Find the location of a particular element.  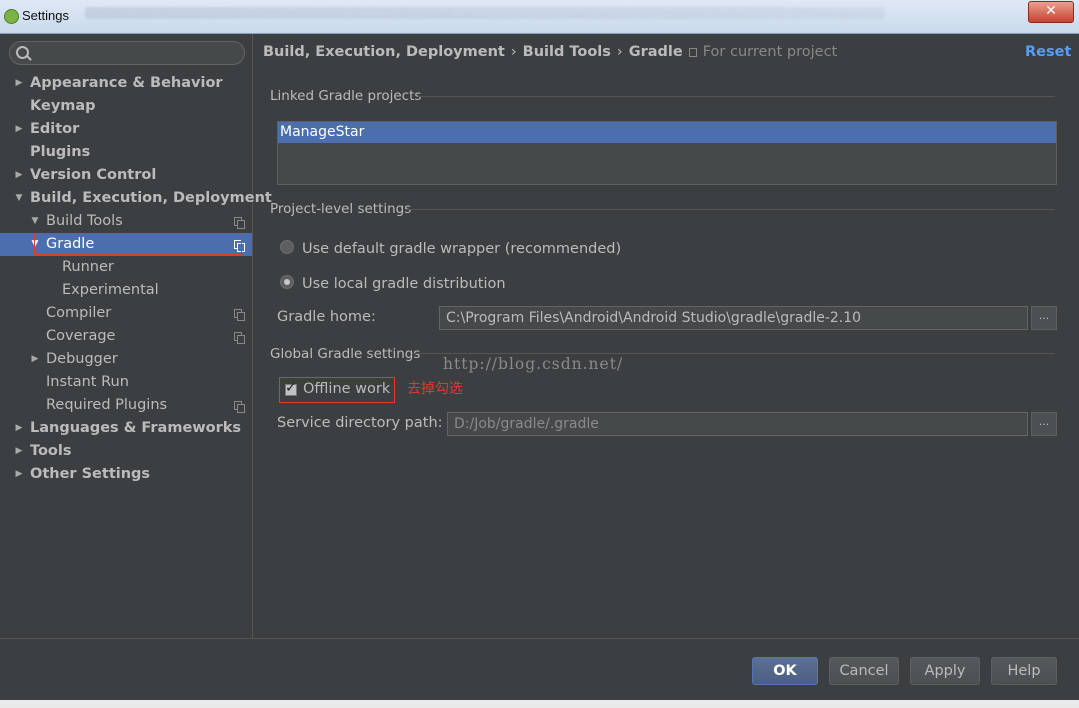

sidebar-item-label: Tools is located at coordinates (51, 451).